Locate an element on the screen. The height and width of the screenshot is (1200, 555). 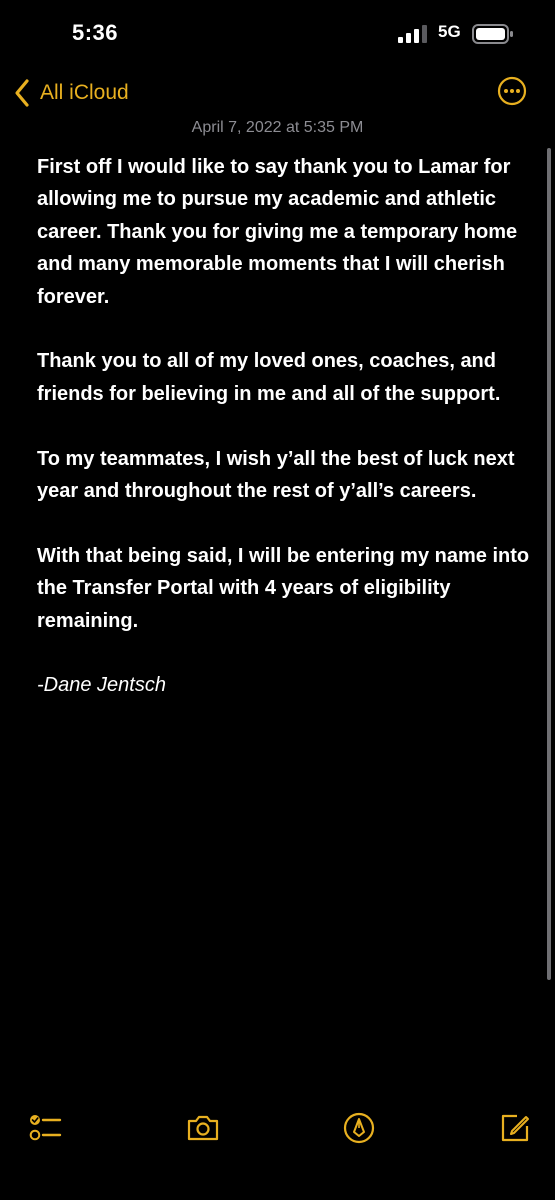
scroll-indicator is located at coordinates (549, 564).